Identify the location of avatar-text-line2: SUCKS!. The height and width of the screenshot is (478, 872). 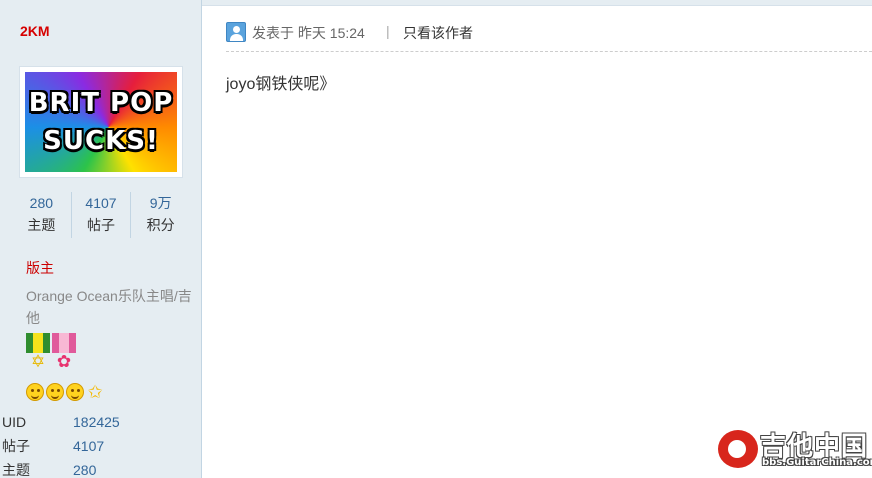
(101, 141).